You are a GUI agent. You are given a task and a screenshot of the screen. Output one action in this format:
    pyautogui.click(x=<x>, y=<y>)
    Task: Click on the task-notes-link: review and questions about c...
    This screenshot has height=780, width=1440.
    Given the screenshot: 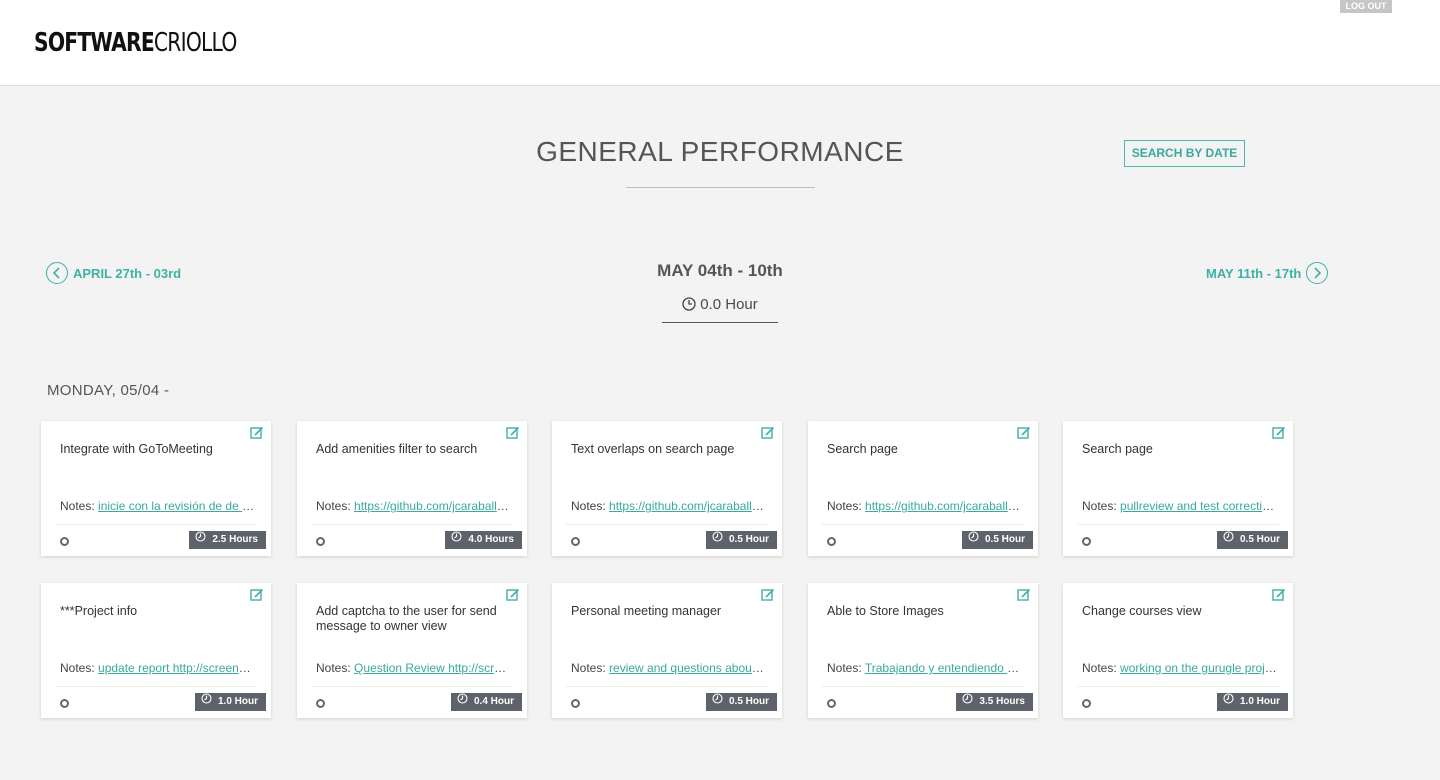 What is the action you would take?
    pyautogui.click(x=687, y=668)
    